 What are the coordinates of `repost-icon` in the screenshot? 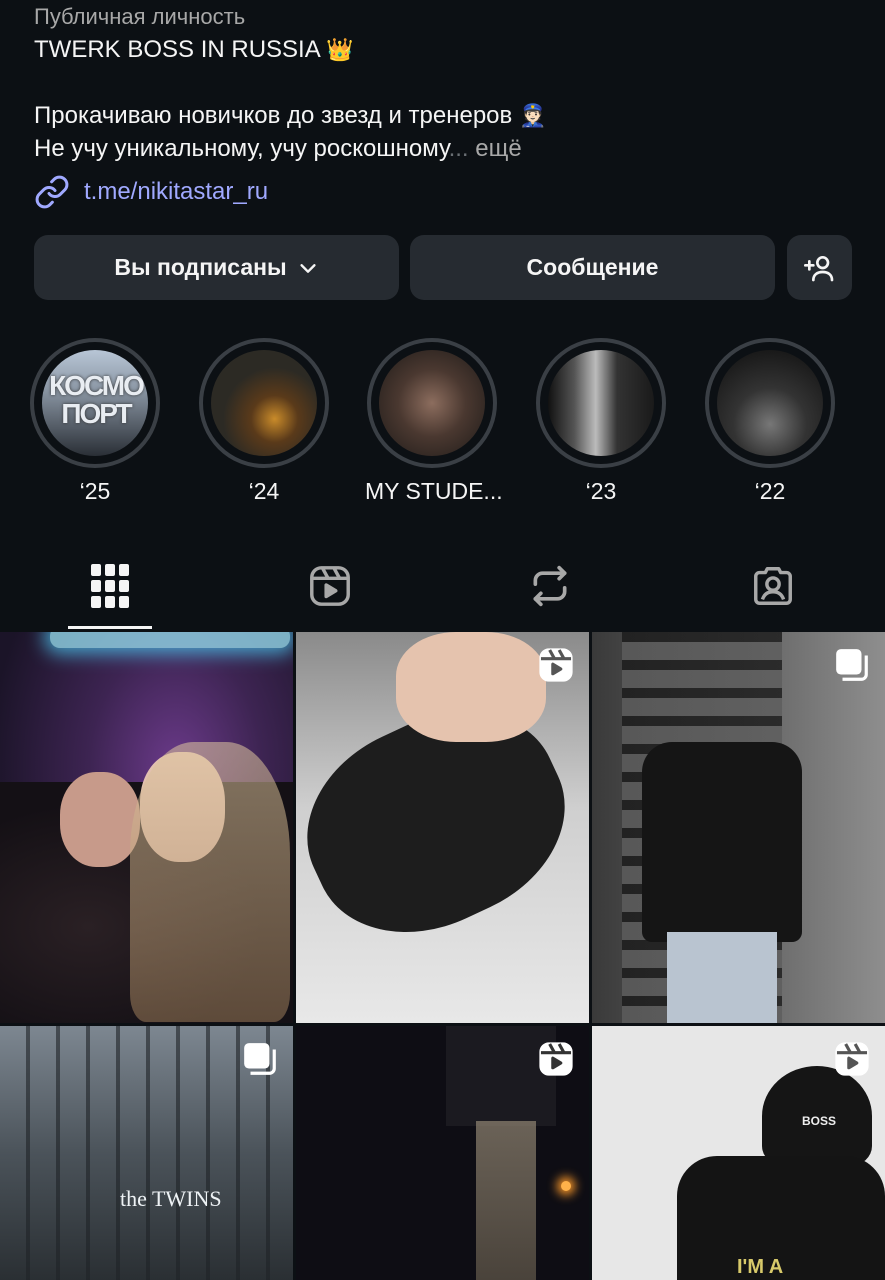 It's located at (550, 586).